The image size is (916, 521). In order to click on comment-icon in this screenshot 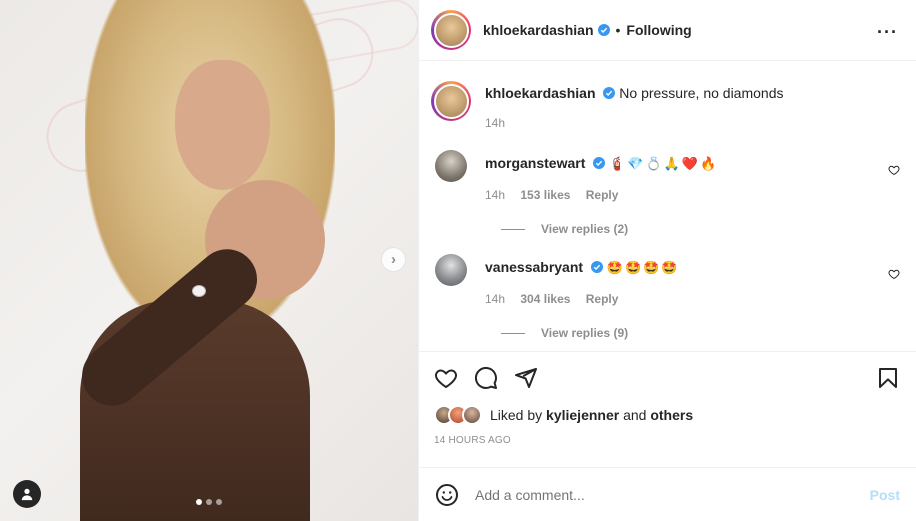, I will do `click(486, 378)`.